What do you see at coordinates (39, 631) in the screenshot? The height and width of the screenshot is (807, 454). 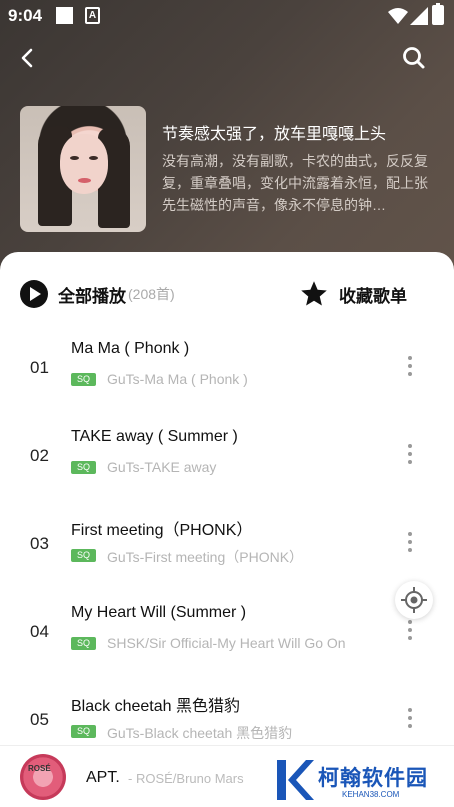 I see `song-number: 04` at bounding box center [39, 631].